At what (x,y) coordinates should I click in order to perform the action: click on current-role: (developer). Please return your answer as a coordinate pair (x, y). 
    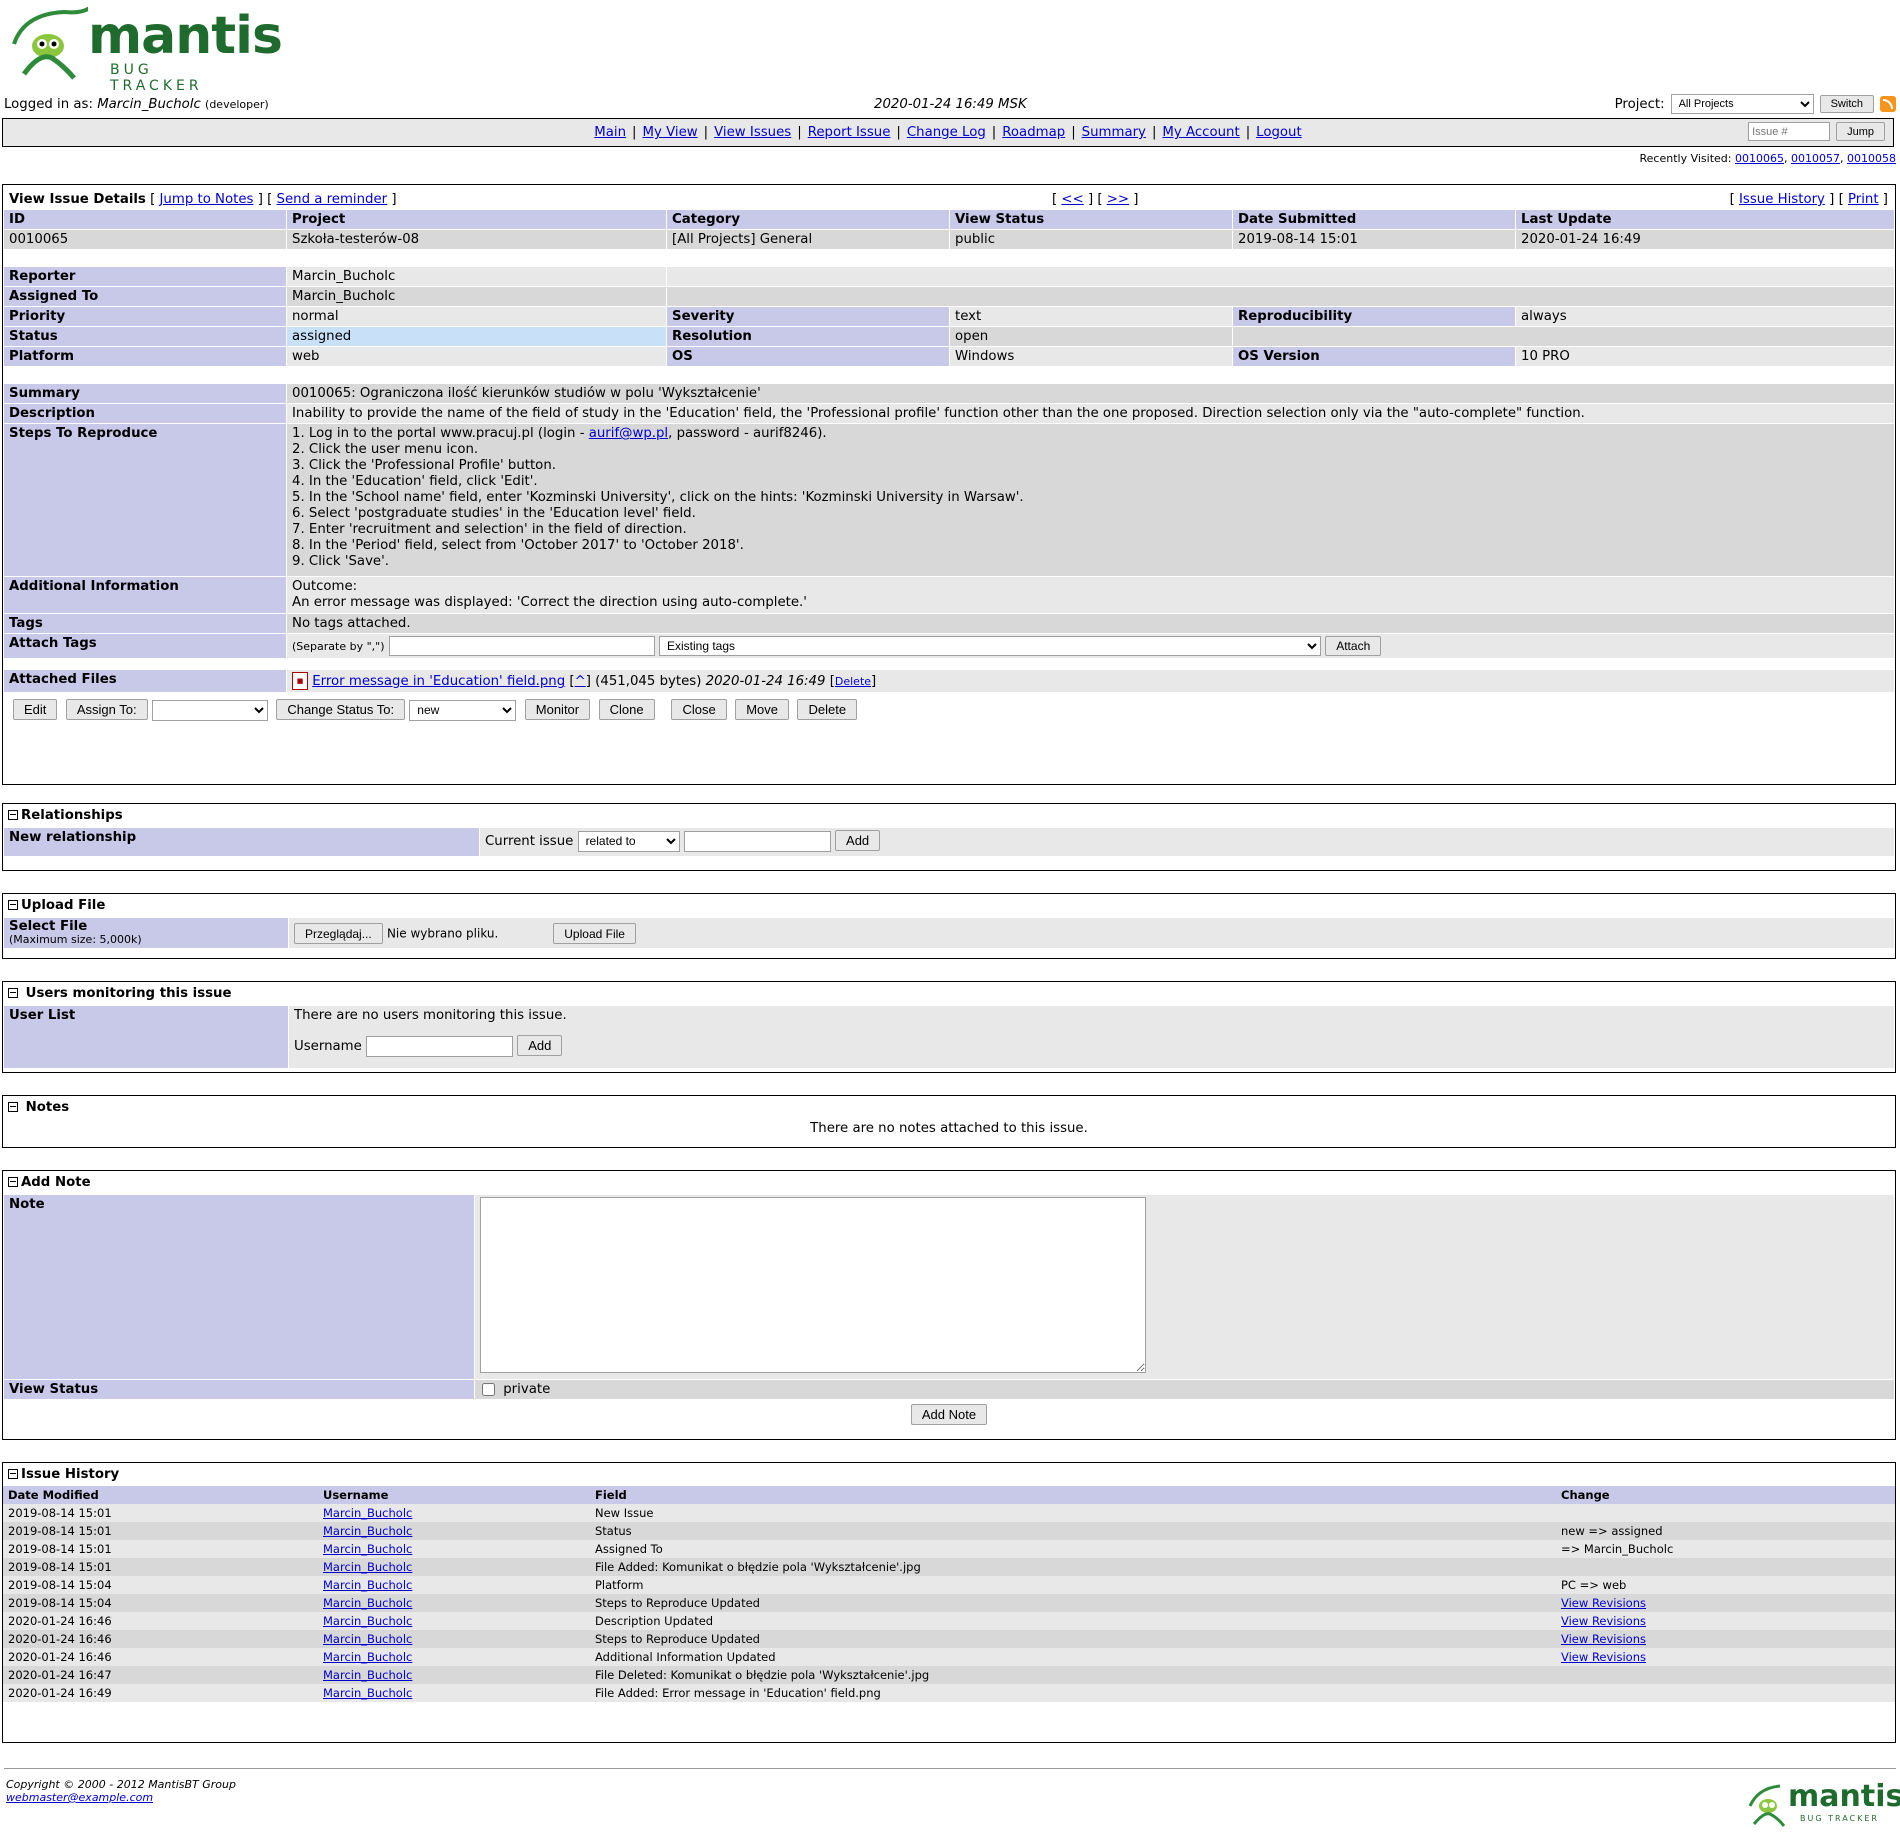
    Looking at the image, I should click on (237, 104).